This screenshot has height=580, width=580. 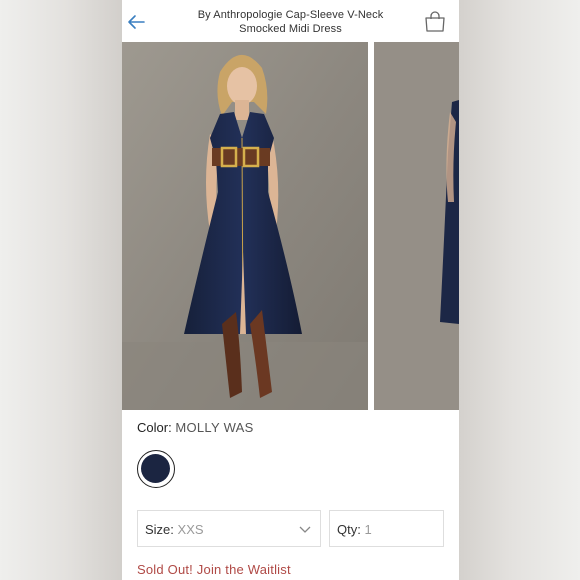 I want to click on qty-value: 1, so click(x=368, y=529).